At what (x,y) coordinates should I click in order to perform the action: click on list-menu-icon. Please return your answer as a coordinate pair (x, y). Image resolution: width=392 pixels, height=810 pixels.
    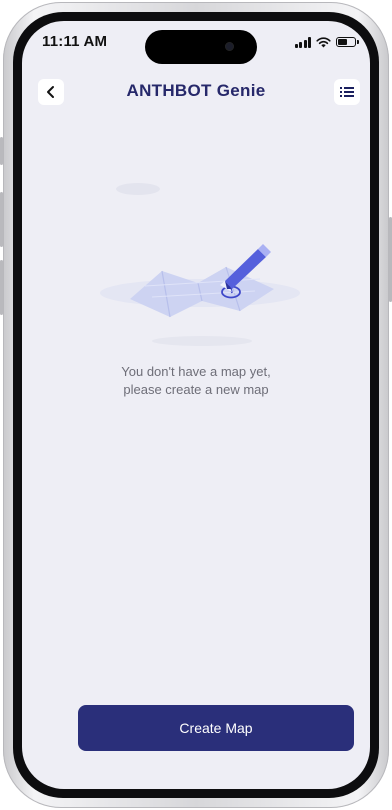
    Looking at the image, I should click on (347, 92).